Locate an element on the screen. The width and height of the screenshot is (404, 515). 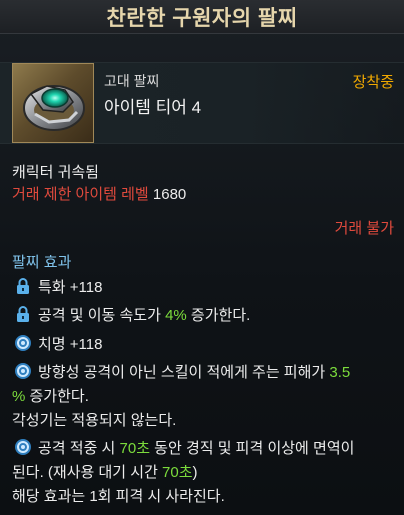
effect-text: 공격 적중 시 is located at coordinates (79, 448).